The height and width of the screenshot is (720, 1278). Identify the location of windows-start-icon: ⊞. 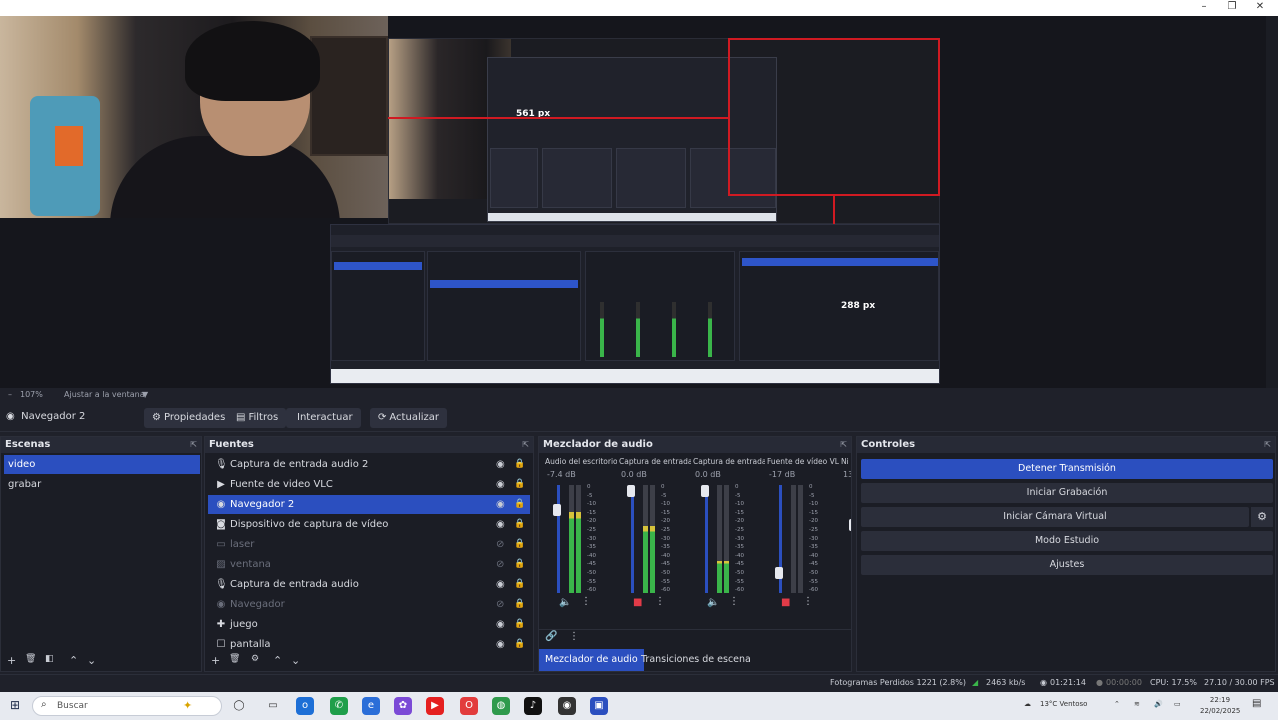
(15, 705).